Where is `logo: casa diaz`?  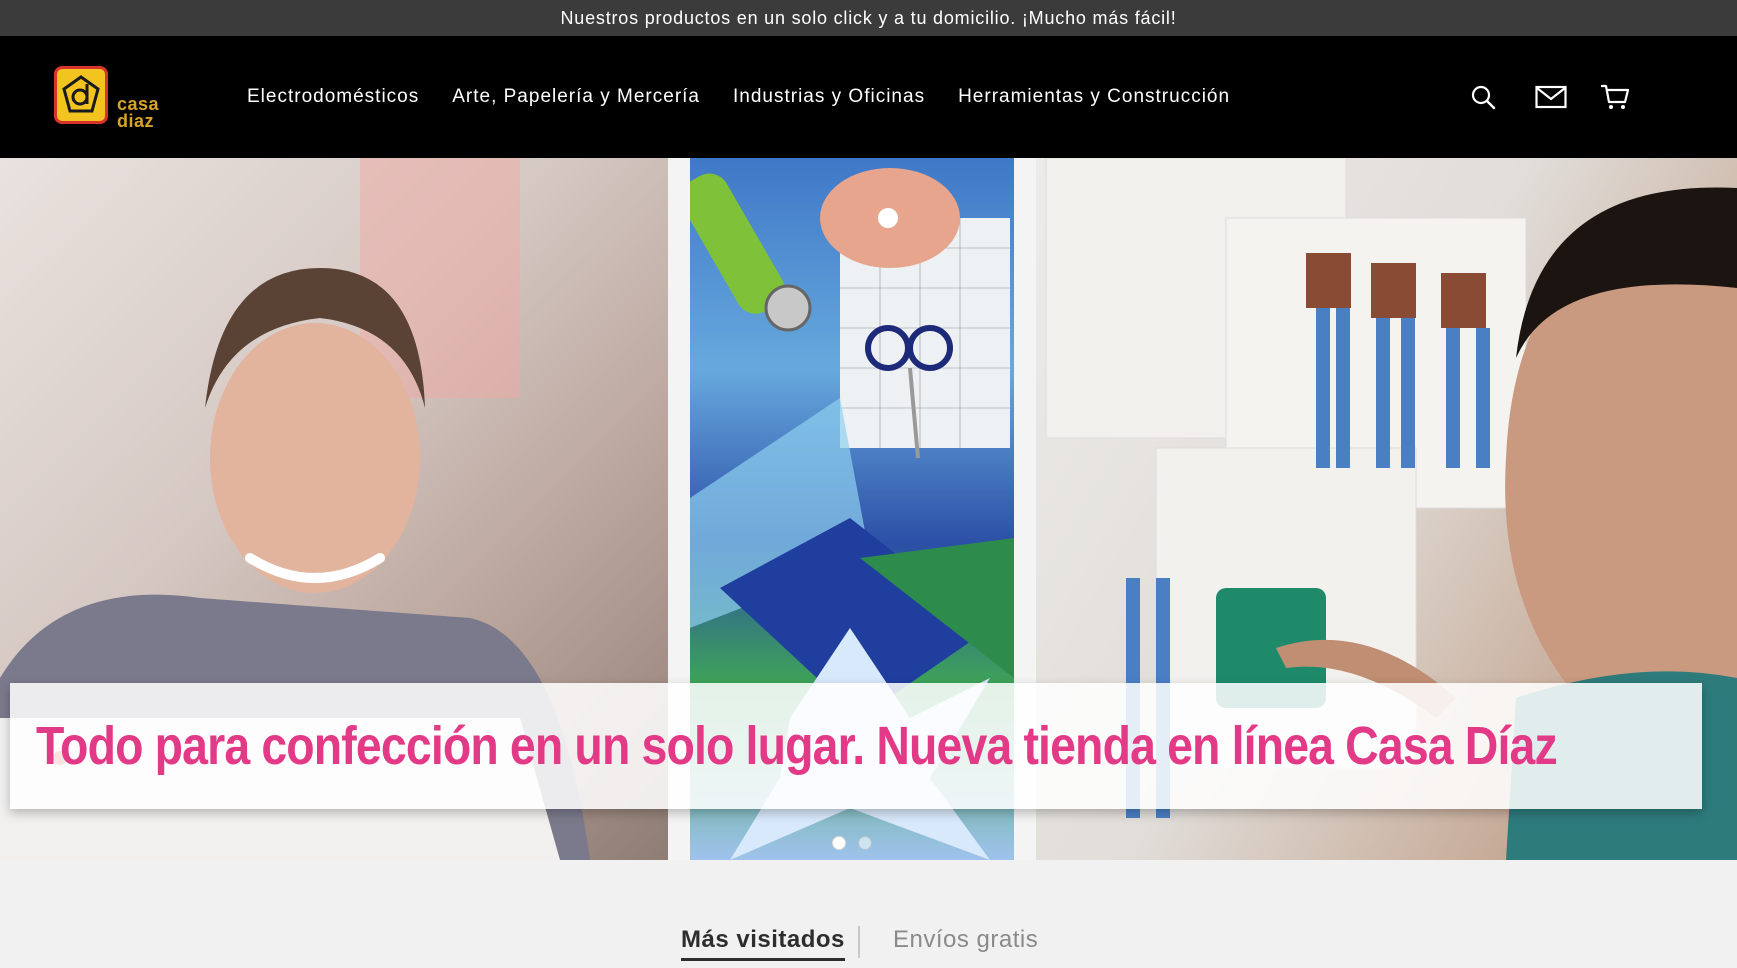
logo: casa diaz is located at coordinates (109, 101).